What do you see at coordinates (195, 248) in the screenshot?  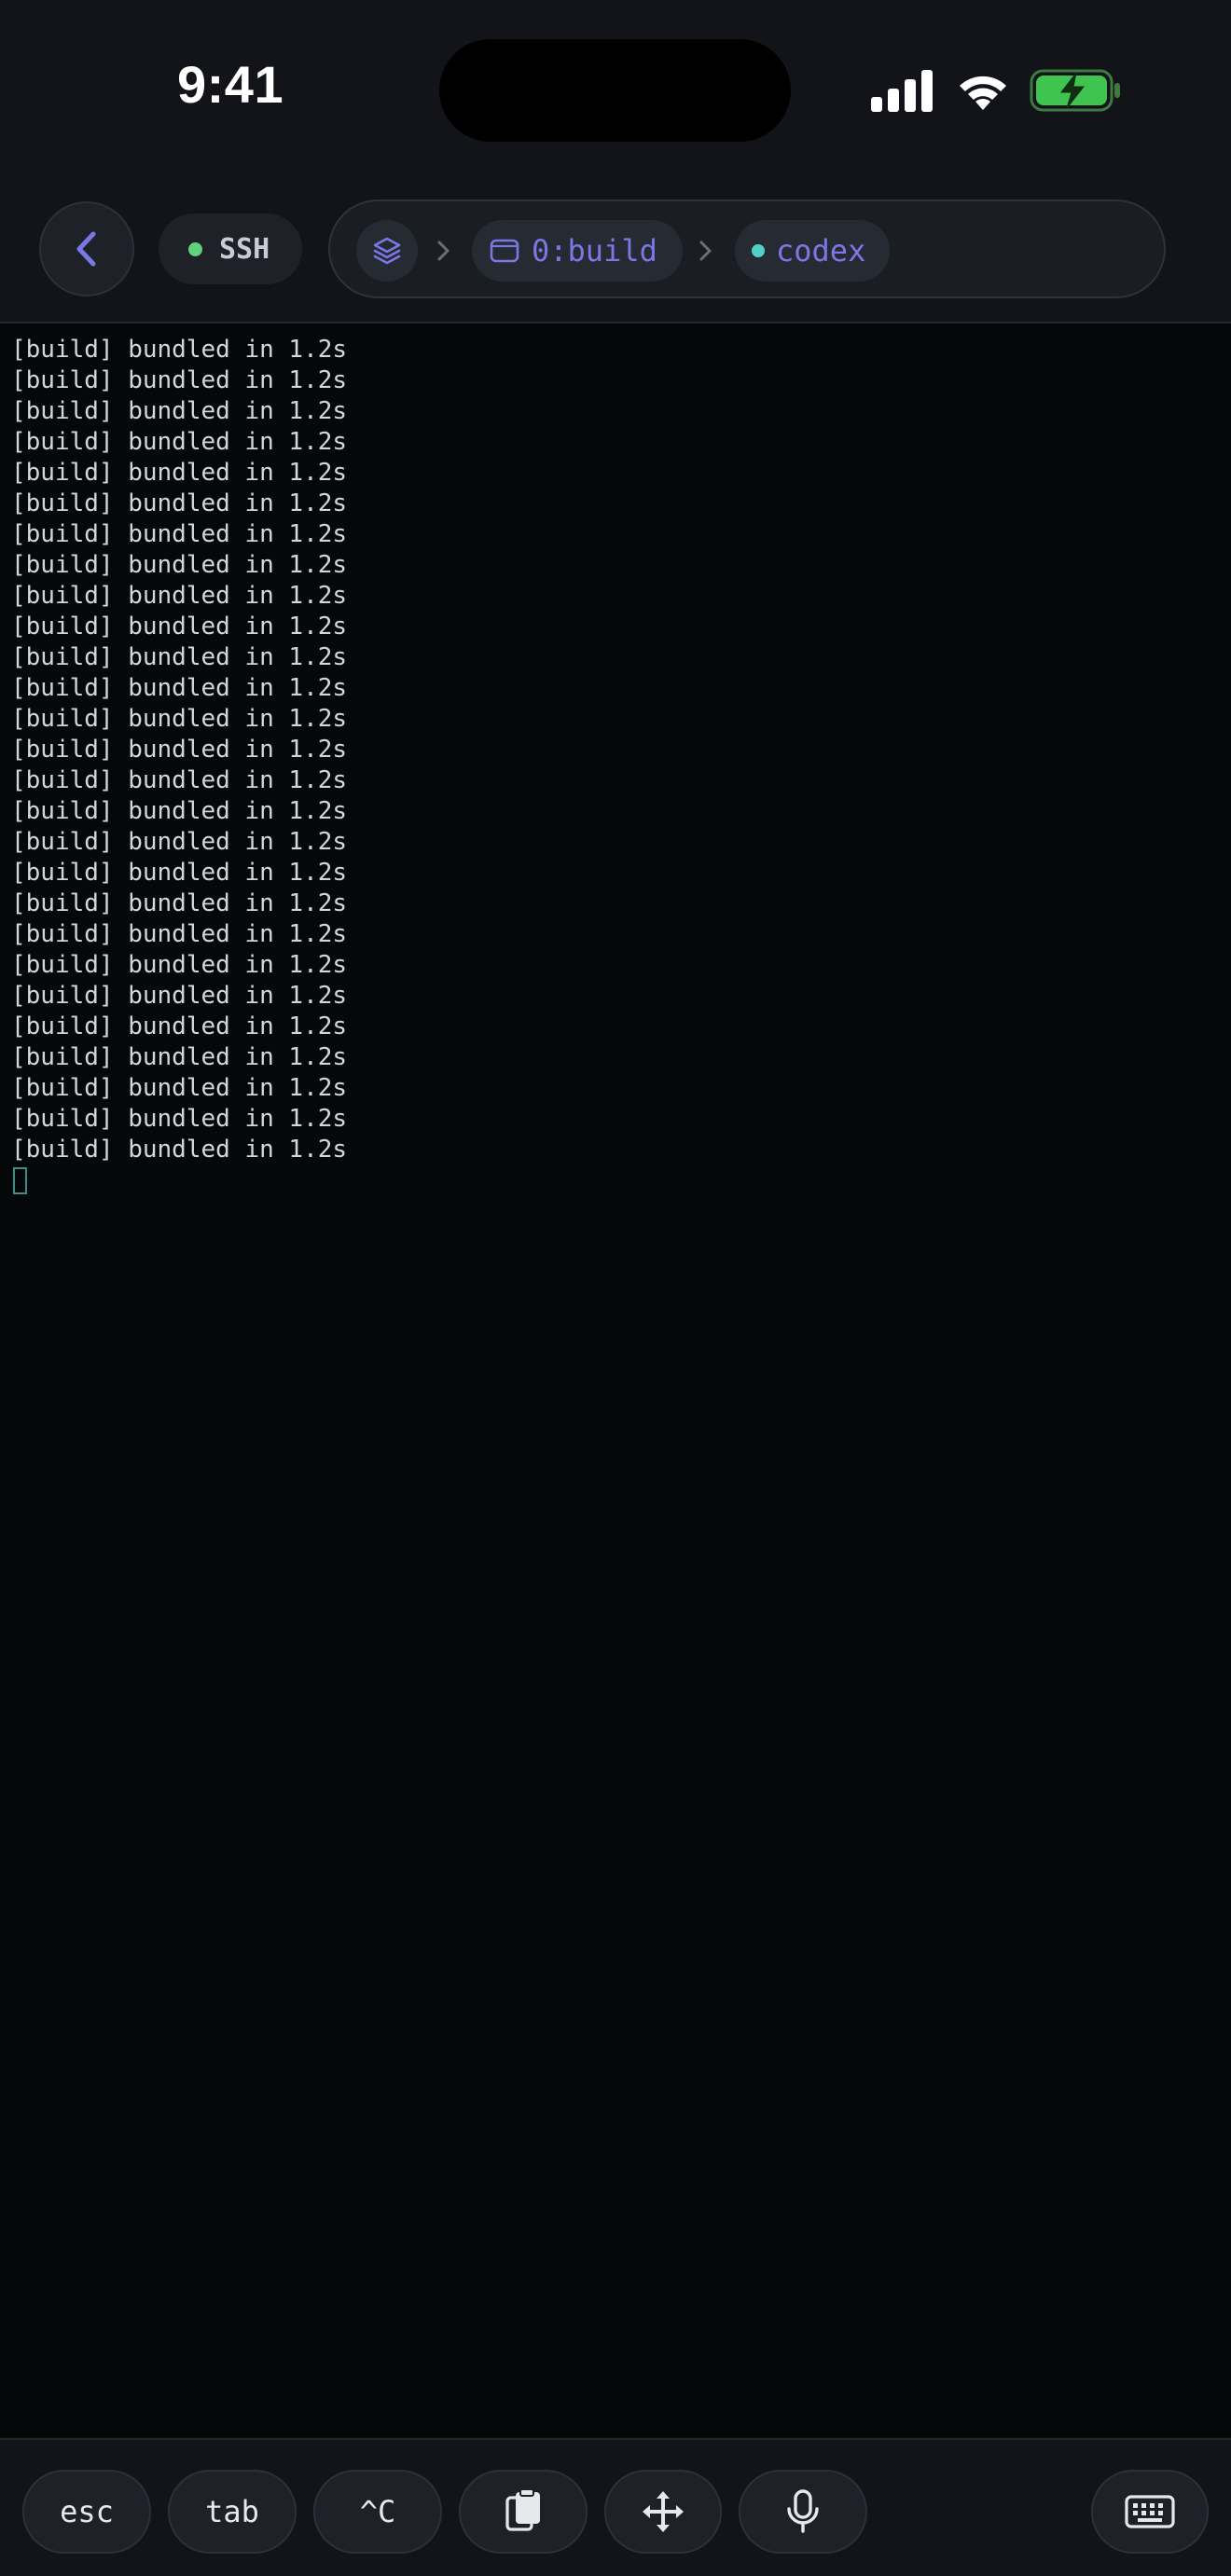 I see `connection-status-dot` at bounding box center [195, 248].